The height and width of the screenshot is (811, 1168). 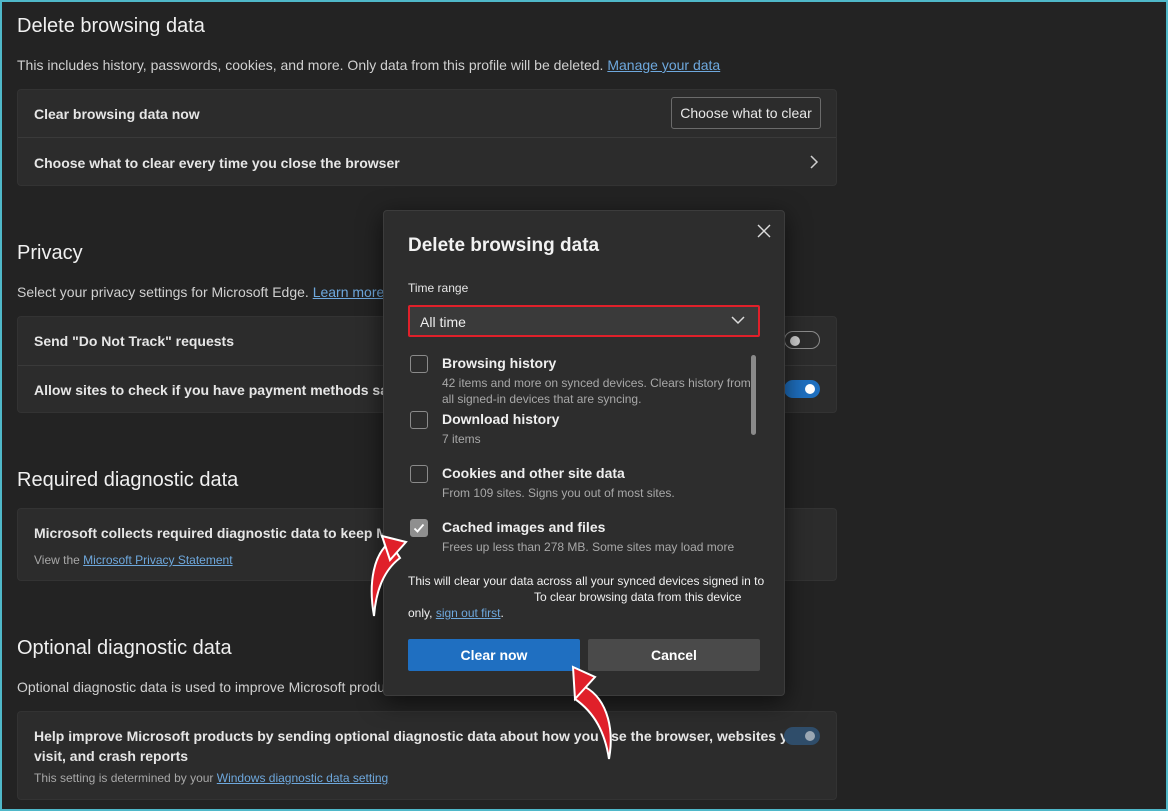 What do you see at coordinates (494, 655) in the screenshot?
I see `clear-now-button: Clear now` at bounding box center [494, 655].